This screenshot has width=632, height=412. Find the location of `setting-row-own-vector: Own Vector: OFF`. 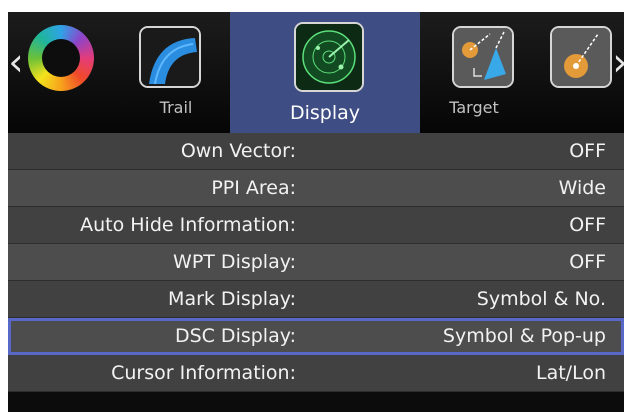

setting-row-own-vector: Own Vector: OFF is located at coordinates (316, 151).